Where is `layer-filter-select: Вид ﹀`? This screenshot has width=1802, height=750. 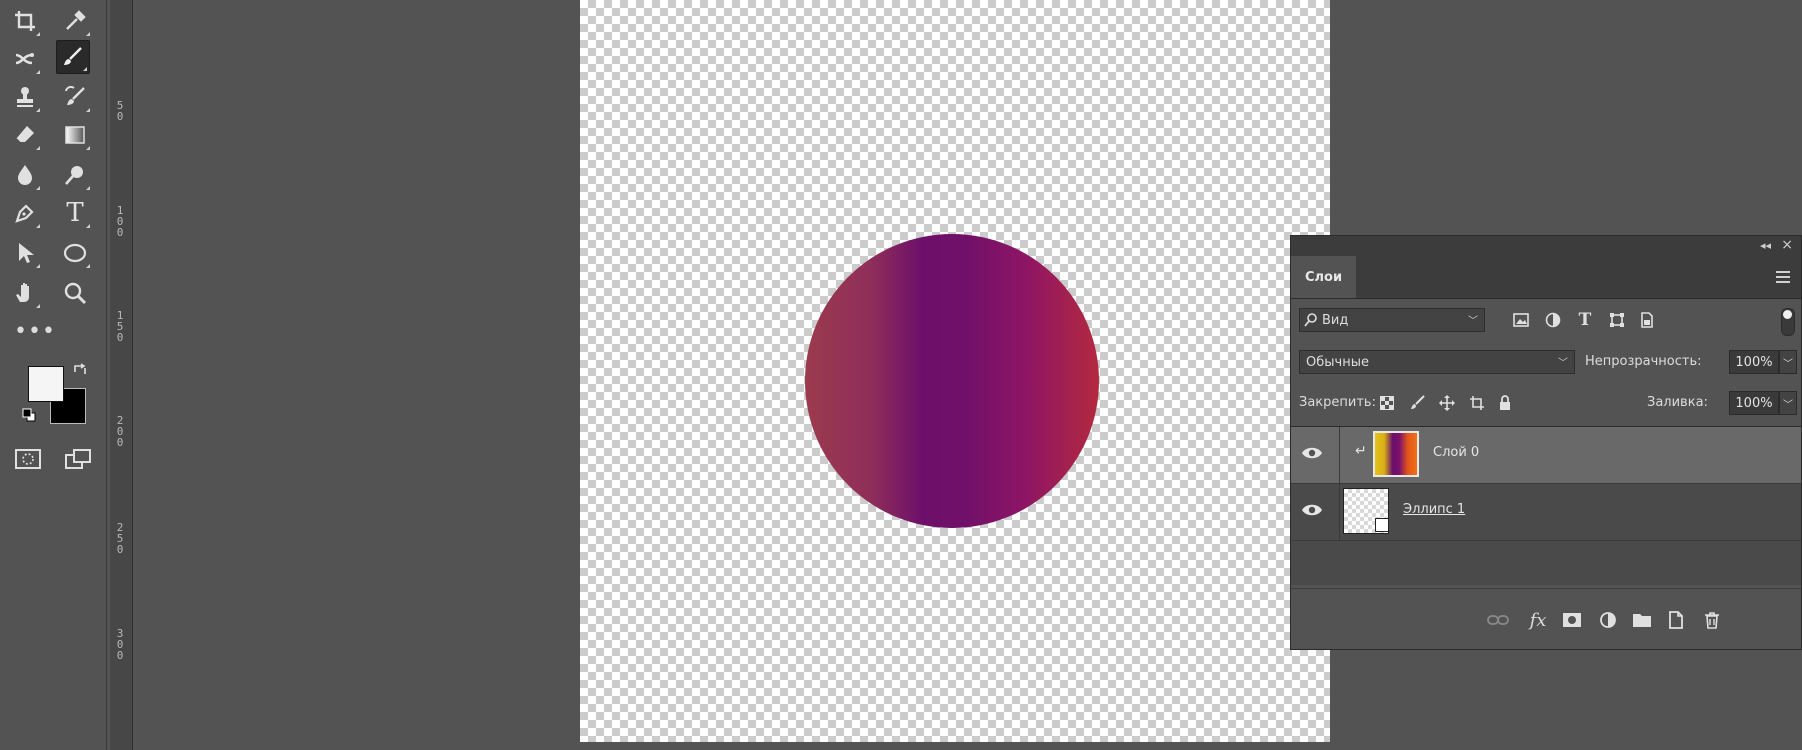
layer-filter-select: Вид ﹀ is located at coordinates (1392, 320).